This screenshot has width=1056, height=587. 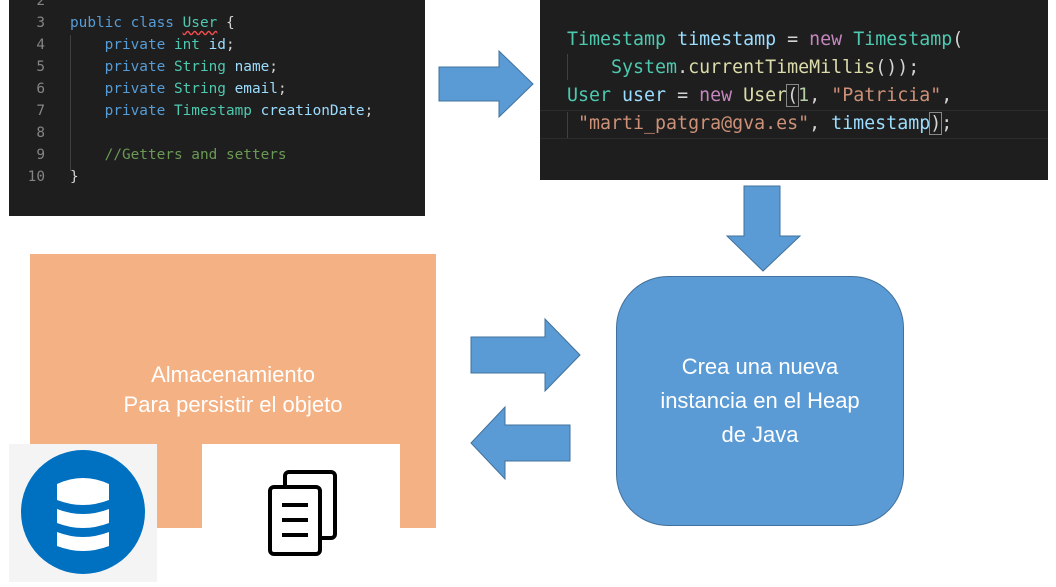 What do you see at coordinates (763, 228) in the screenshot?
I see `arrow-down` at bounding box center [763, 228].